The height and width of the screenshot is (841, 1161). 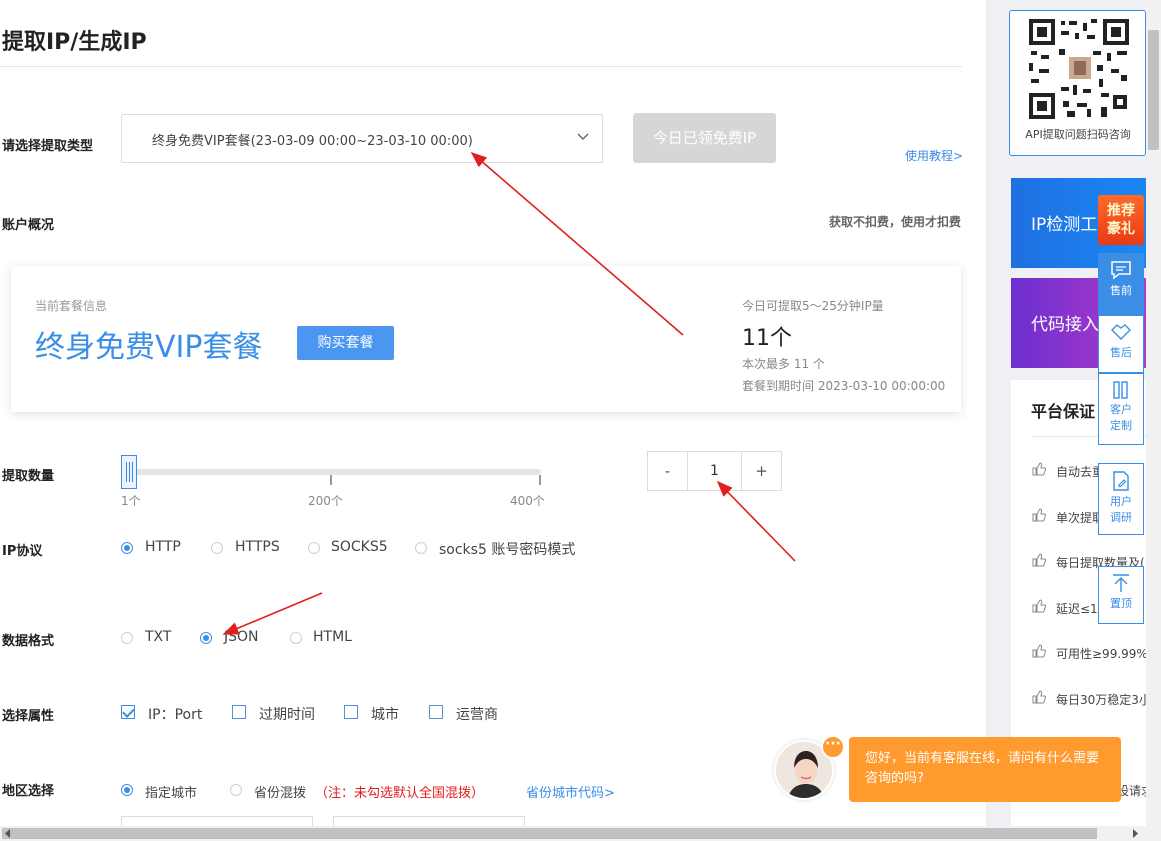 I want to click on attr-checkbox-expire, so click(x=239, y=712).